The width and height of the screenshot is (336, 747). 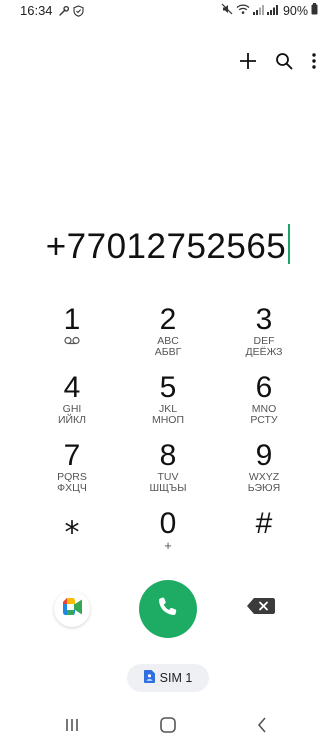 I want to click on wifi-icon, so click(x=243, y=10).